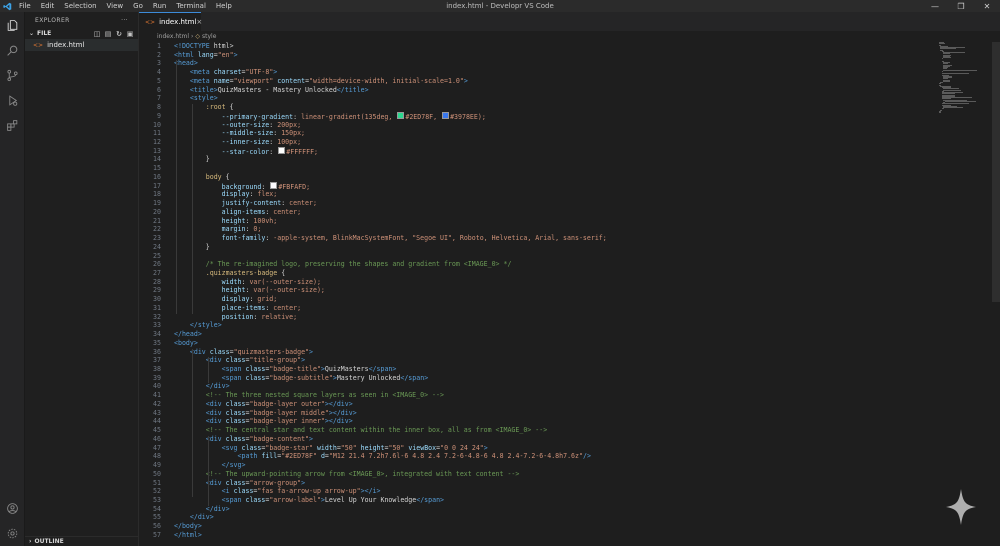 Image resolution: width=1000 pixels, height=546 pixels. I want to click on code-line: 44 <div class="badge-layer inner"></div>, so click(539, 421).